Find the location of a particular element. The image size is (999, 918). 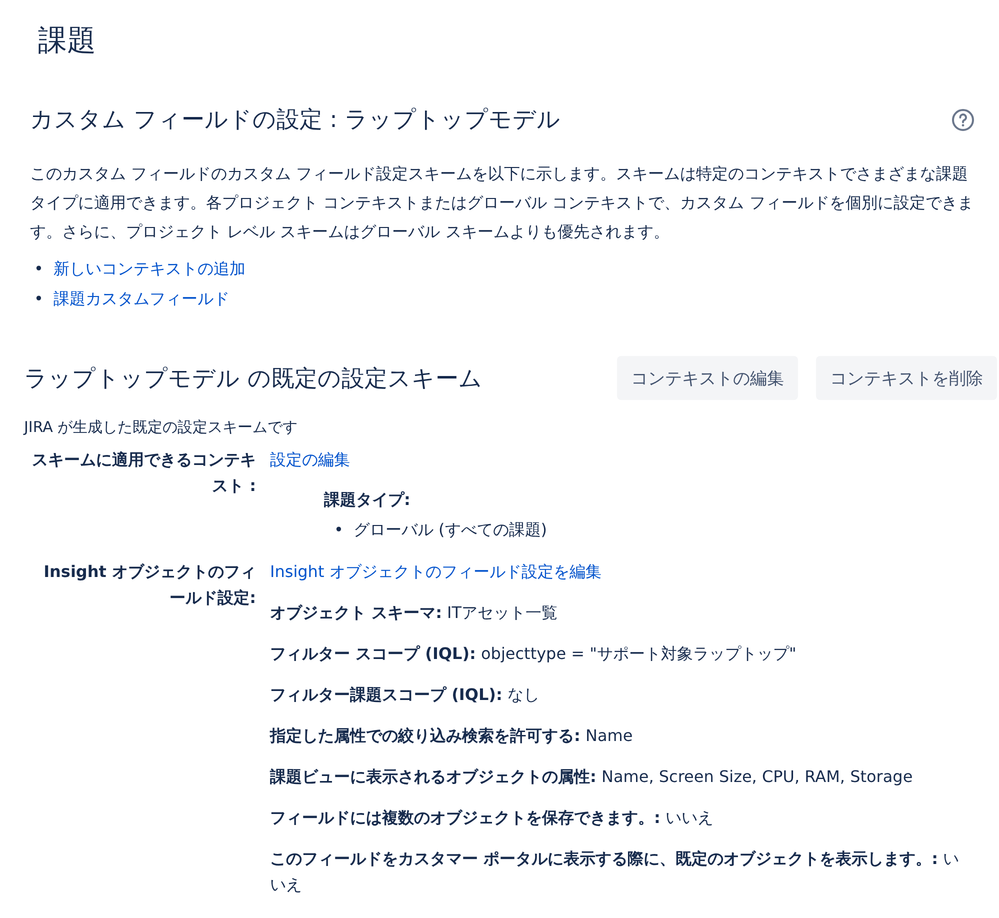

description: このカスタム フィールドのカスタム フィールド設定スキームを以下に示します。スキームは特定のコンテキストでさまざまな課題タイプに適用できます。各プロジェクト コンテキストまたはグローバル コンテキストで、カスタム フィールドを個別に設定できます。さらに、プロジェクト レベル スキームはグローバル スキームよりも優先されます。 is located at coordinates (502, 203).